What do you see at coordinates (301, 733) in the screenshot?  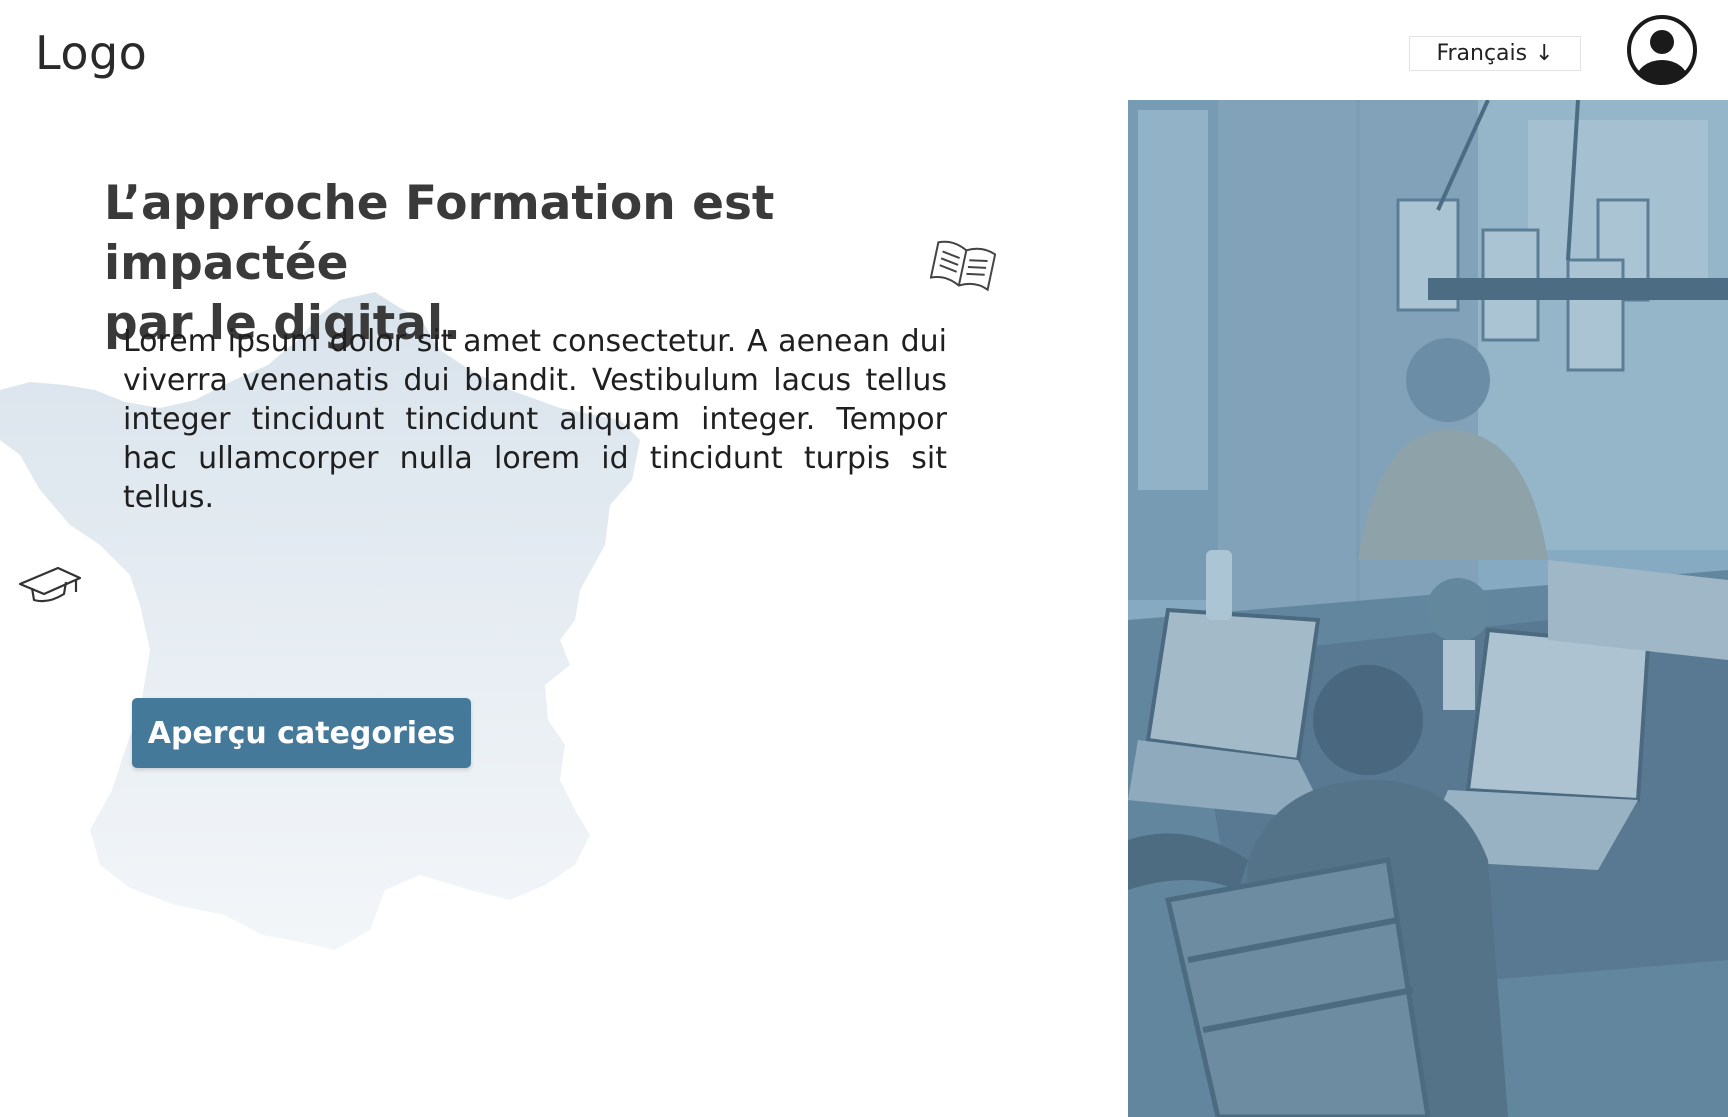 I see `apercu-categories-button: Aperçu categories` at bounding box center [301, 733].